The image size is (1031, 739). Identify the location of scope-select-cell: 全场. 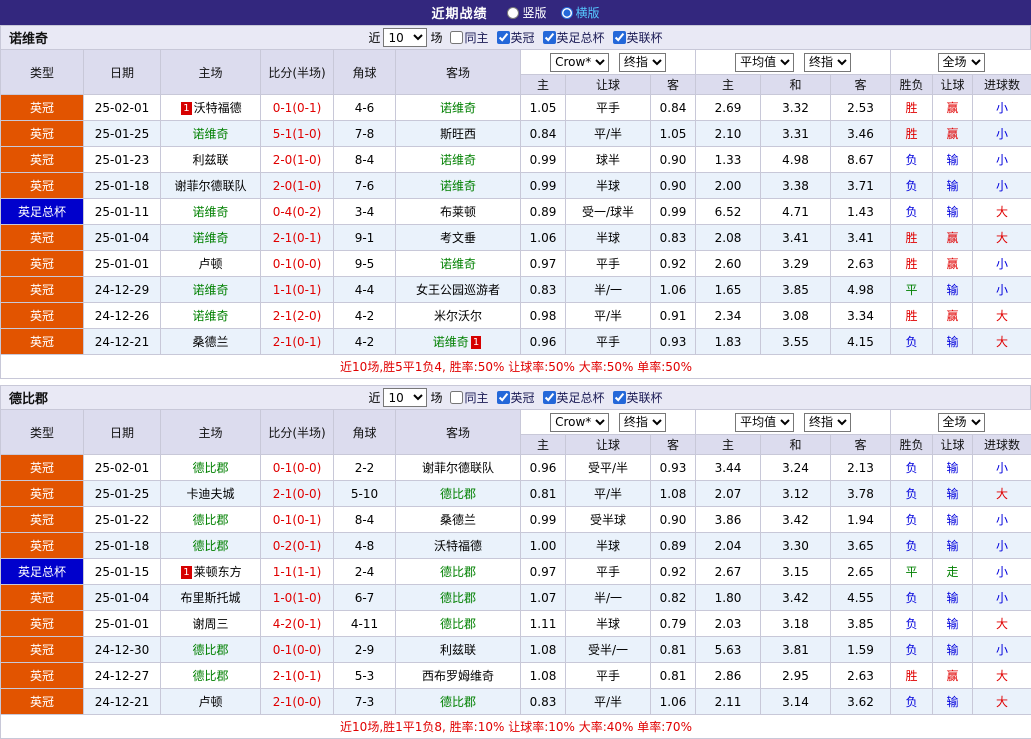
(961, 62).